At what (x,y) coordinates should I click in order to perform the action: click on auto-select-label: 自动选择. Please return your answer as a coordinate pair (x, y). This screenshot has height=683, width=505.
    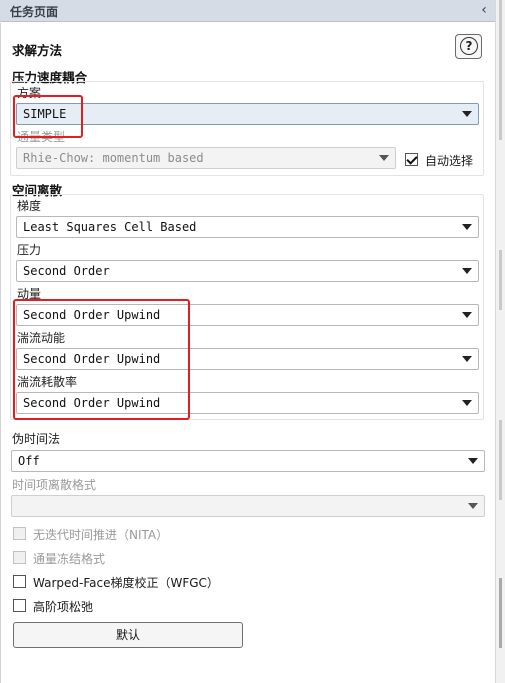
    Looking at the image, I should click on (449, 161).